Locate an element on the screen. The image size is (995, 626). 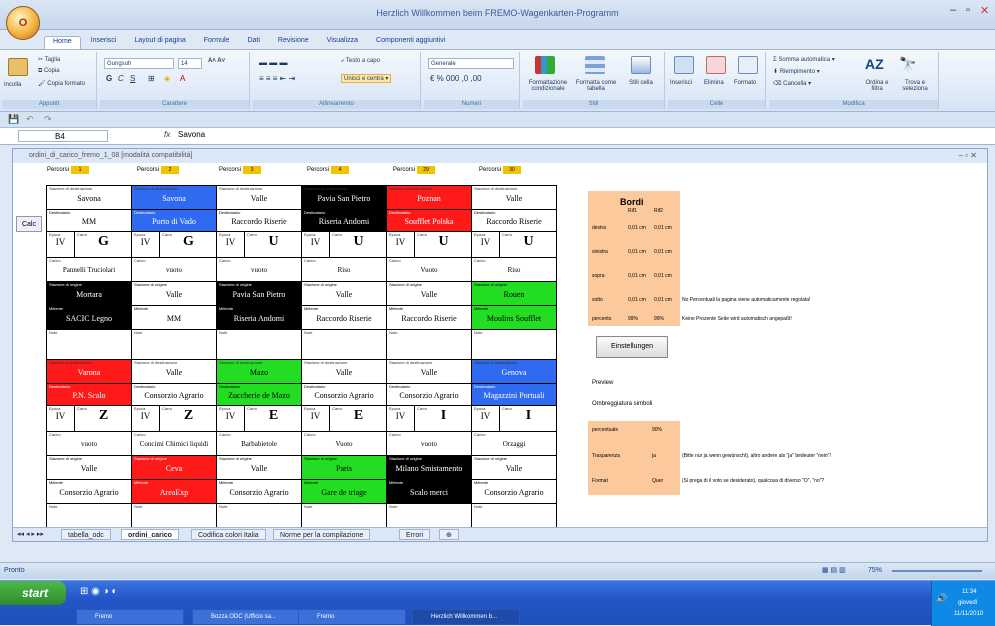
percorso-value: 29 is located at coordinates (426, 170).